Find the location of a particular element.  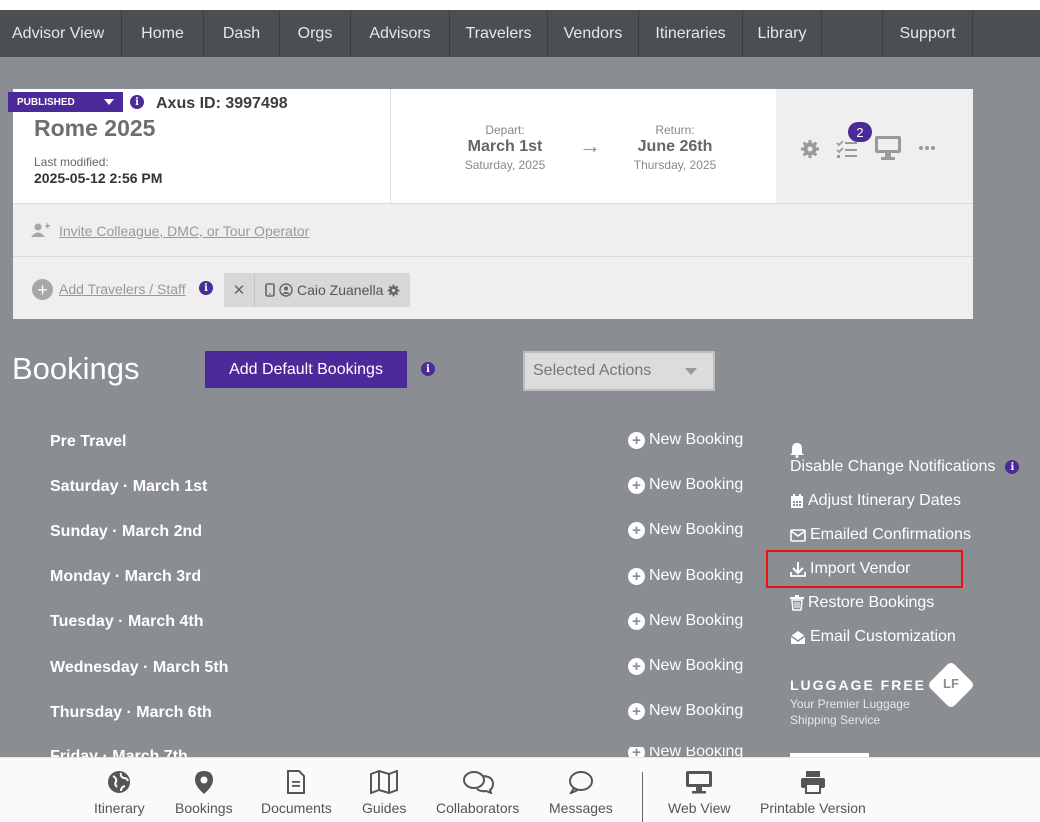

tasks-count-badge: 2 is located at coordinates (860, 132).